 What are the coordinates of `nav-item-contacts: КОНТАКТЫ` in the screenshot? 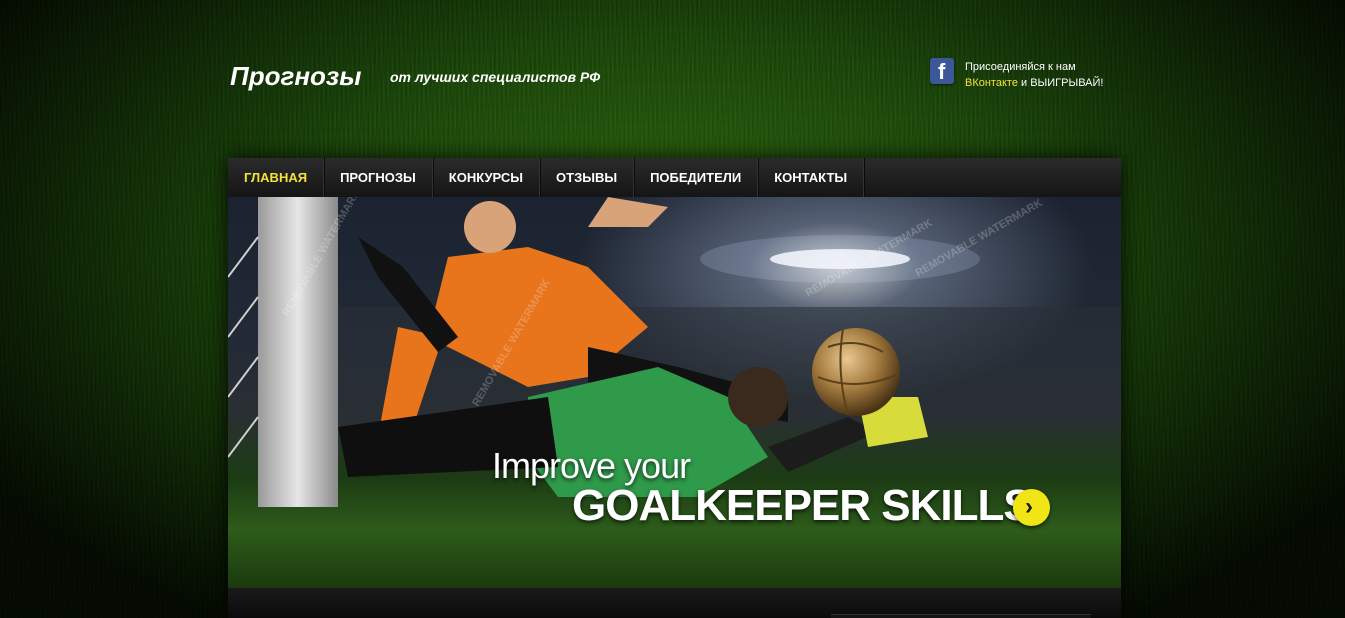 It's located at (811, 177).